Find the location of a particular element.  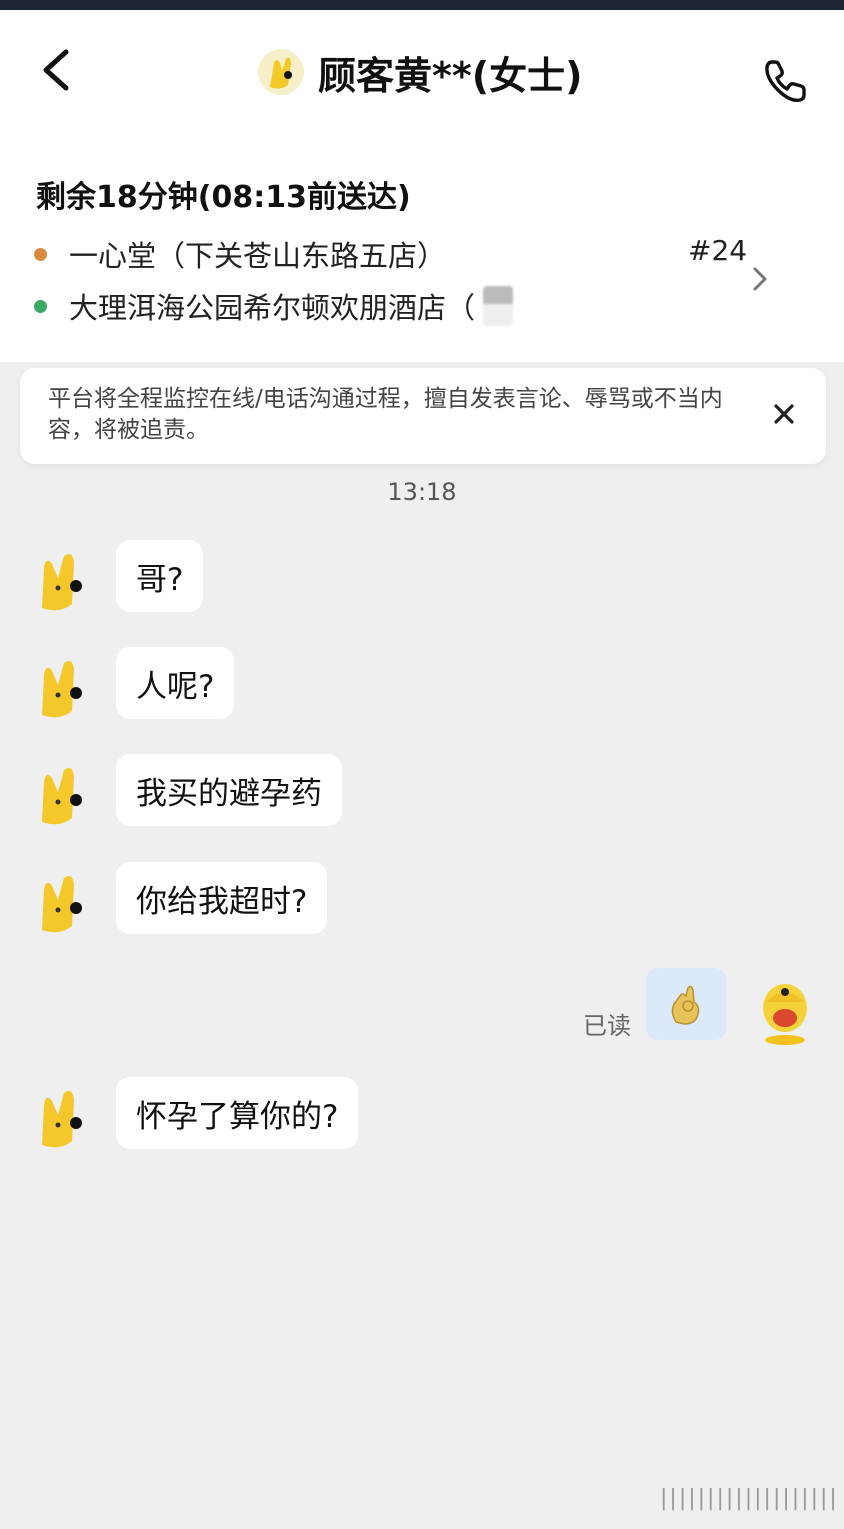

message-bubble: 你给我超时? is located at coordinates (222, 898).